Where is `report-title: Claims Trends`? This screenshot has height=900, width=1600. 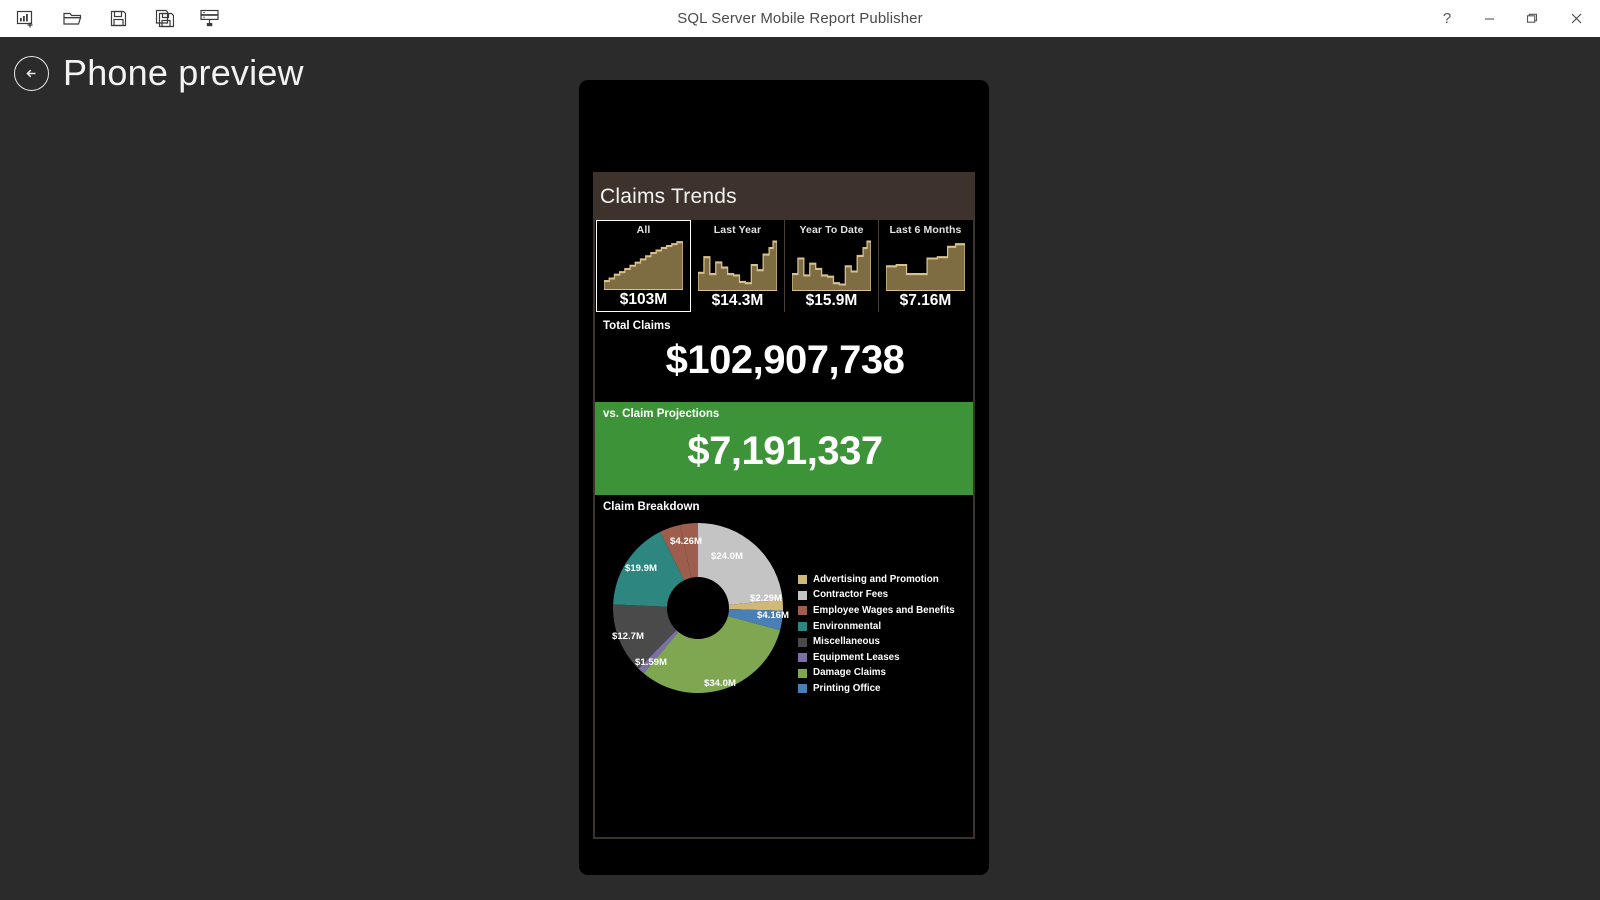
report-title: Claims Trends is located at coordinates (668, 196).